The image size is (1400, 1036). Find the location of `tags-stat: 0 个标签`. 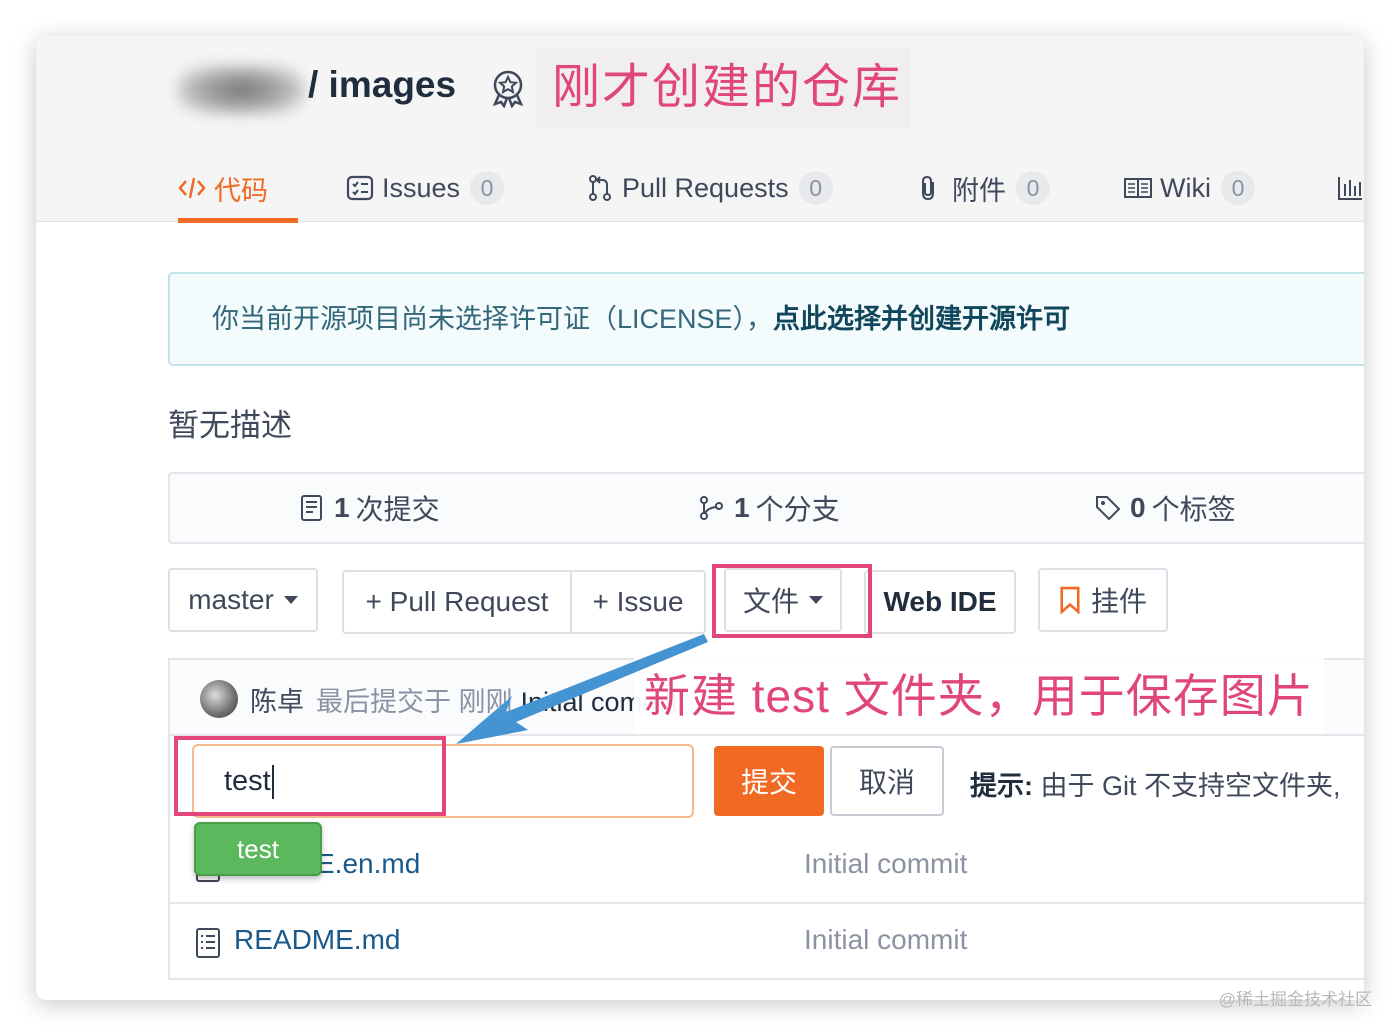

tags-stat: 0 个标签 is located at coordinates (1165, 508).